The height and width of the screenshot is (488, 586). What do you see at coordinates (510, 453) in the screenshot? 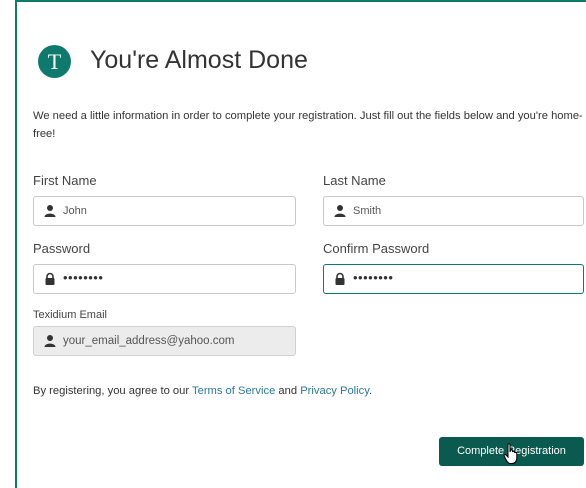
I see `hand-cursor-icon` at bounding box center [510, 453].